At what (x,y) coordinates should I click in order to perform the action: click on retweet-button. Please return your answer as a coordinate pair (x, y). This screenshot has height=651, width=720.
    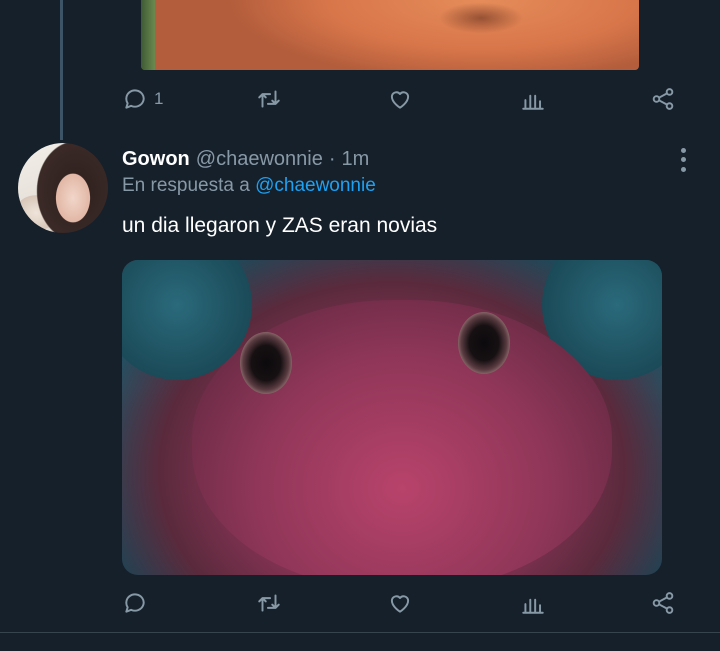
    Looking at the image, I should click on (269, 603).